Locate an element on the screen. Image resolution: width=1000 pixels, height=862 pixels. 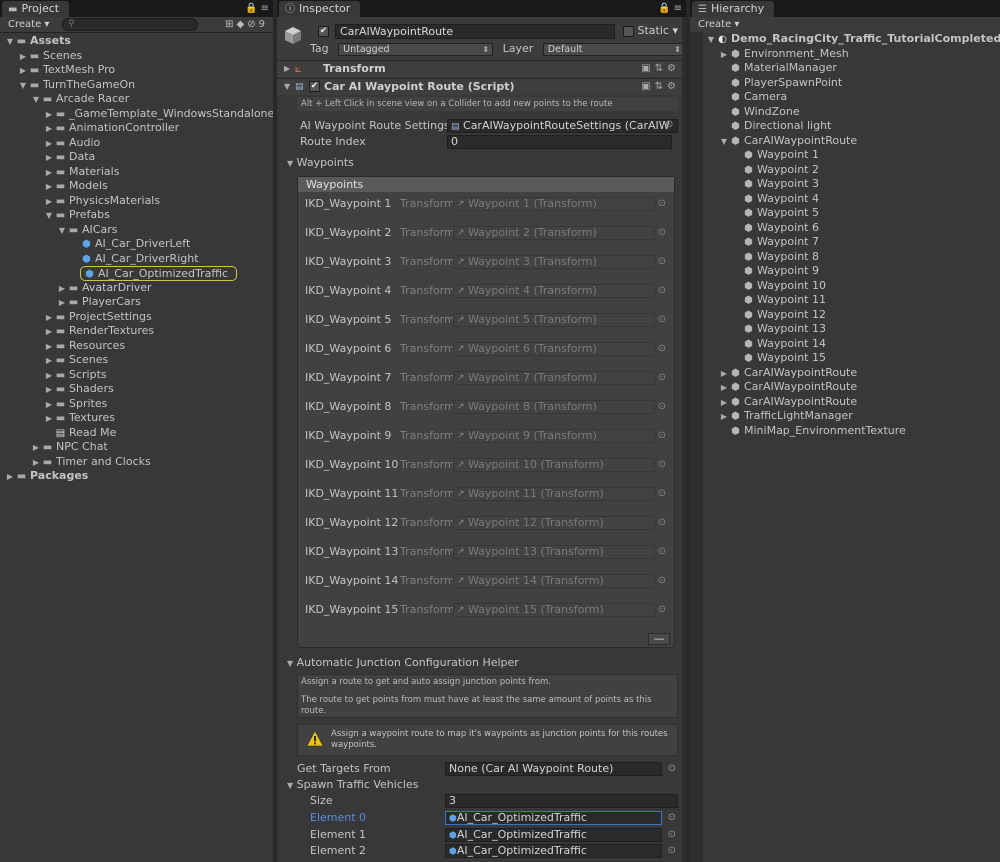
project-tree-item: ▶ ▬ Sprites is located at coordinates (136, 404).